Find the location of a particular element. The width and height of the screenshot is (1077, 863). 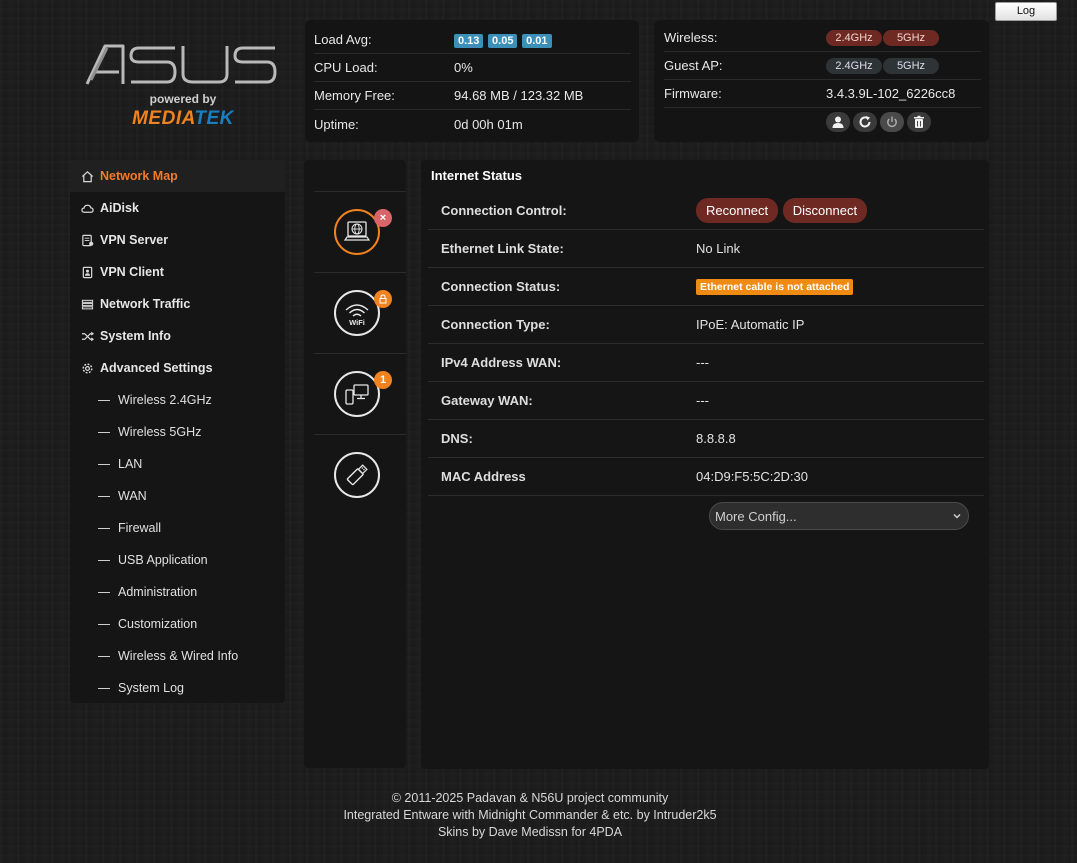

connection-control-label: Connection Control: is located at coordinates (504, 210).